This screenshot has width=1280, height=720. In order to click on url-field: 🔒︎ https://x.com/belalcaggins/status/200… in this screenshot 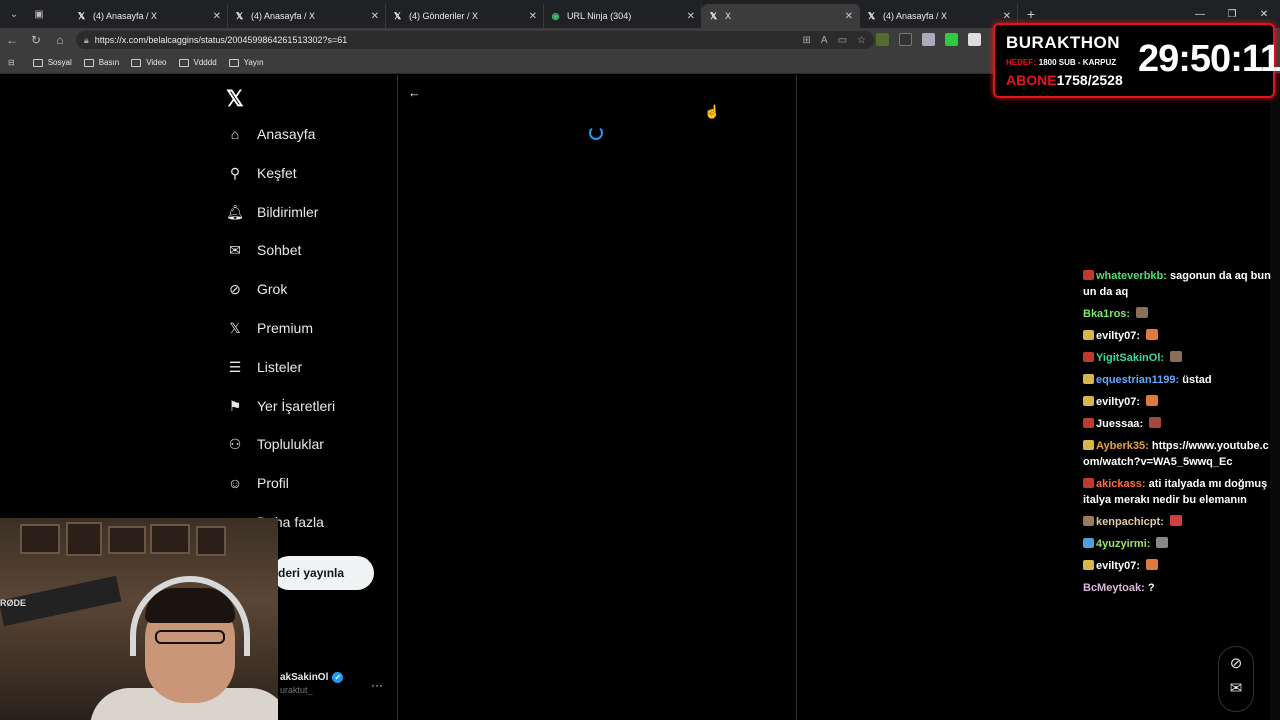, I will do `click(475, 40)`.